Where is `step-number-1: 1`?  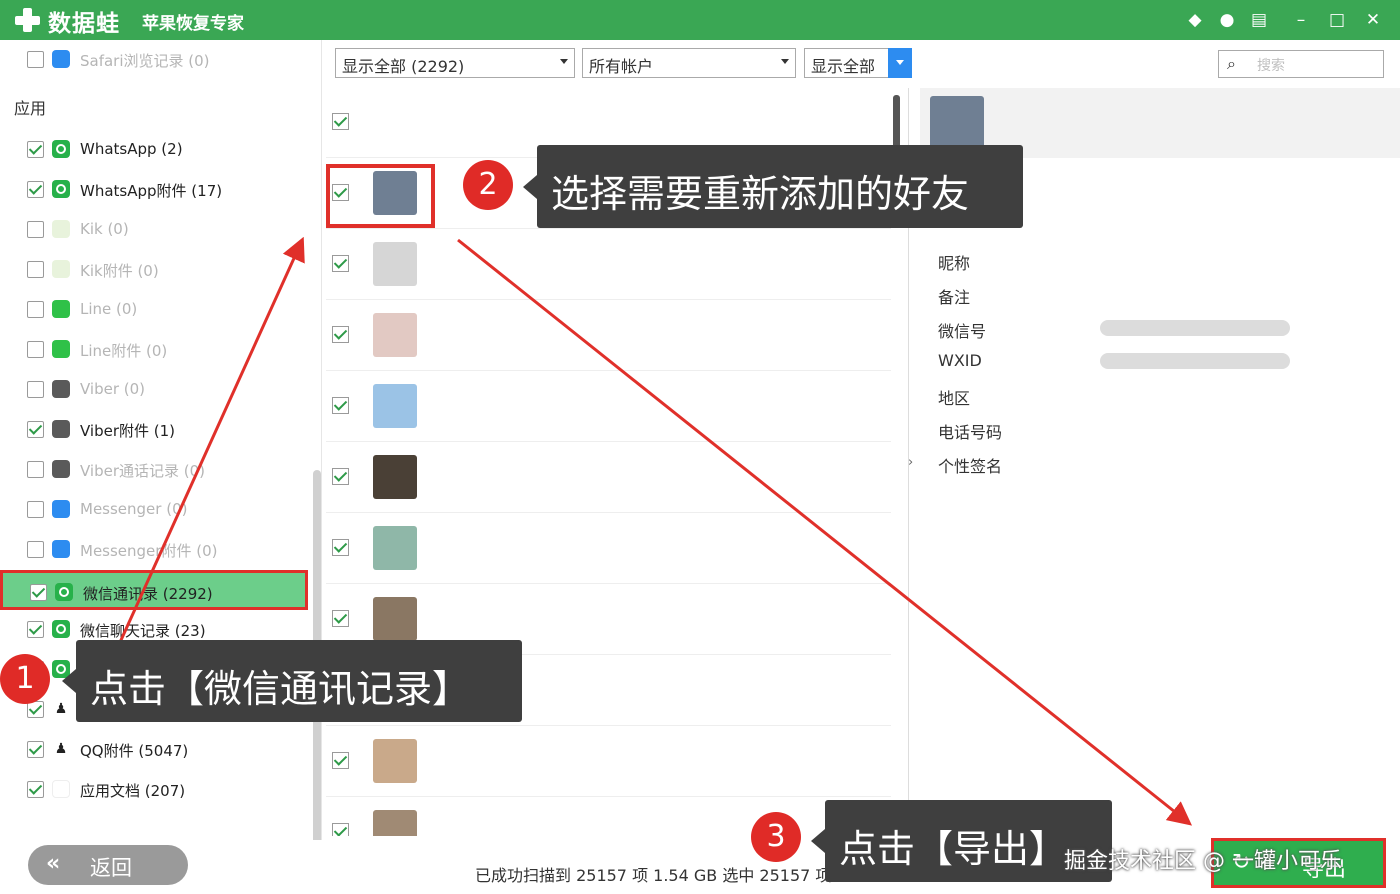
step-number-1: 1 is located at coordinates (25, 679).